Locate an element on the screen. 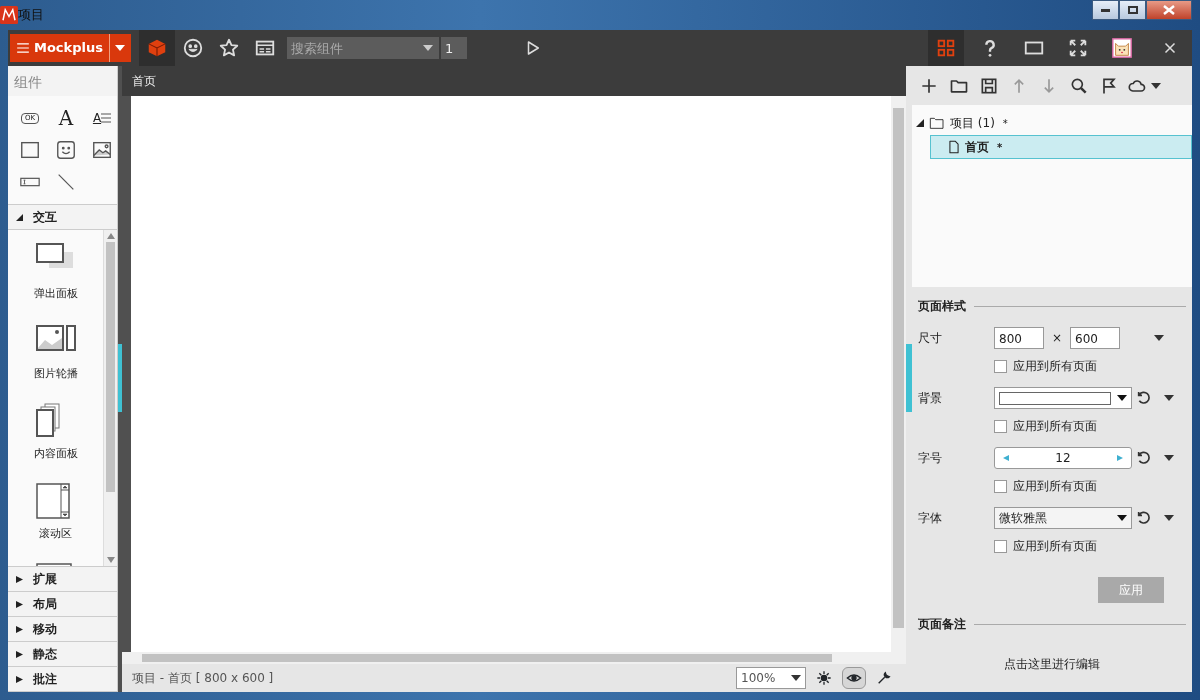 This screenshot has height=700, width=1200. maximize-button is located at coordinates (1132, 10).